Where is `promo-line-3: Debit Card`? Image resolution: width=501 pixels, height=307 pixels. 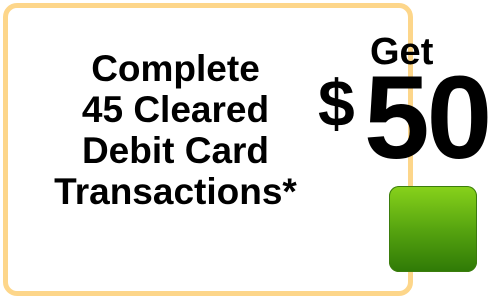
promo-line-3: Debit Card is located at coordinates (175, 150).